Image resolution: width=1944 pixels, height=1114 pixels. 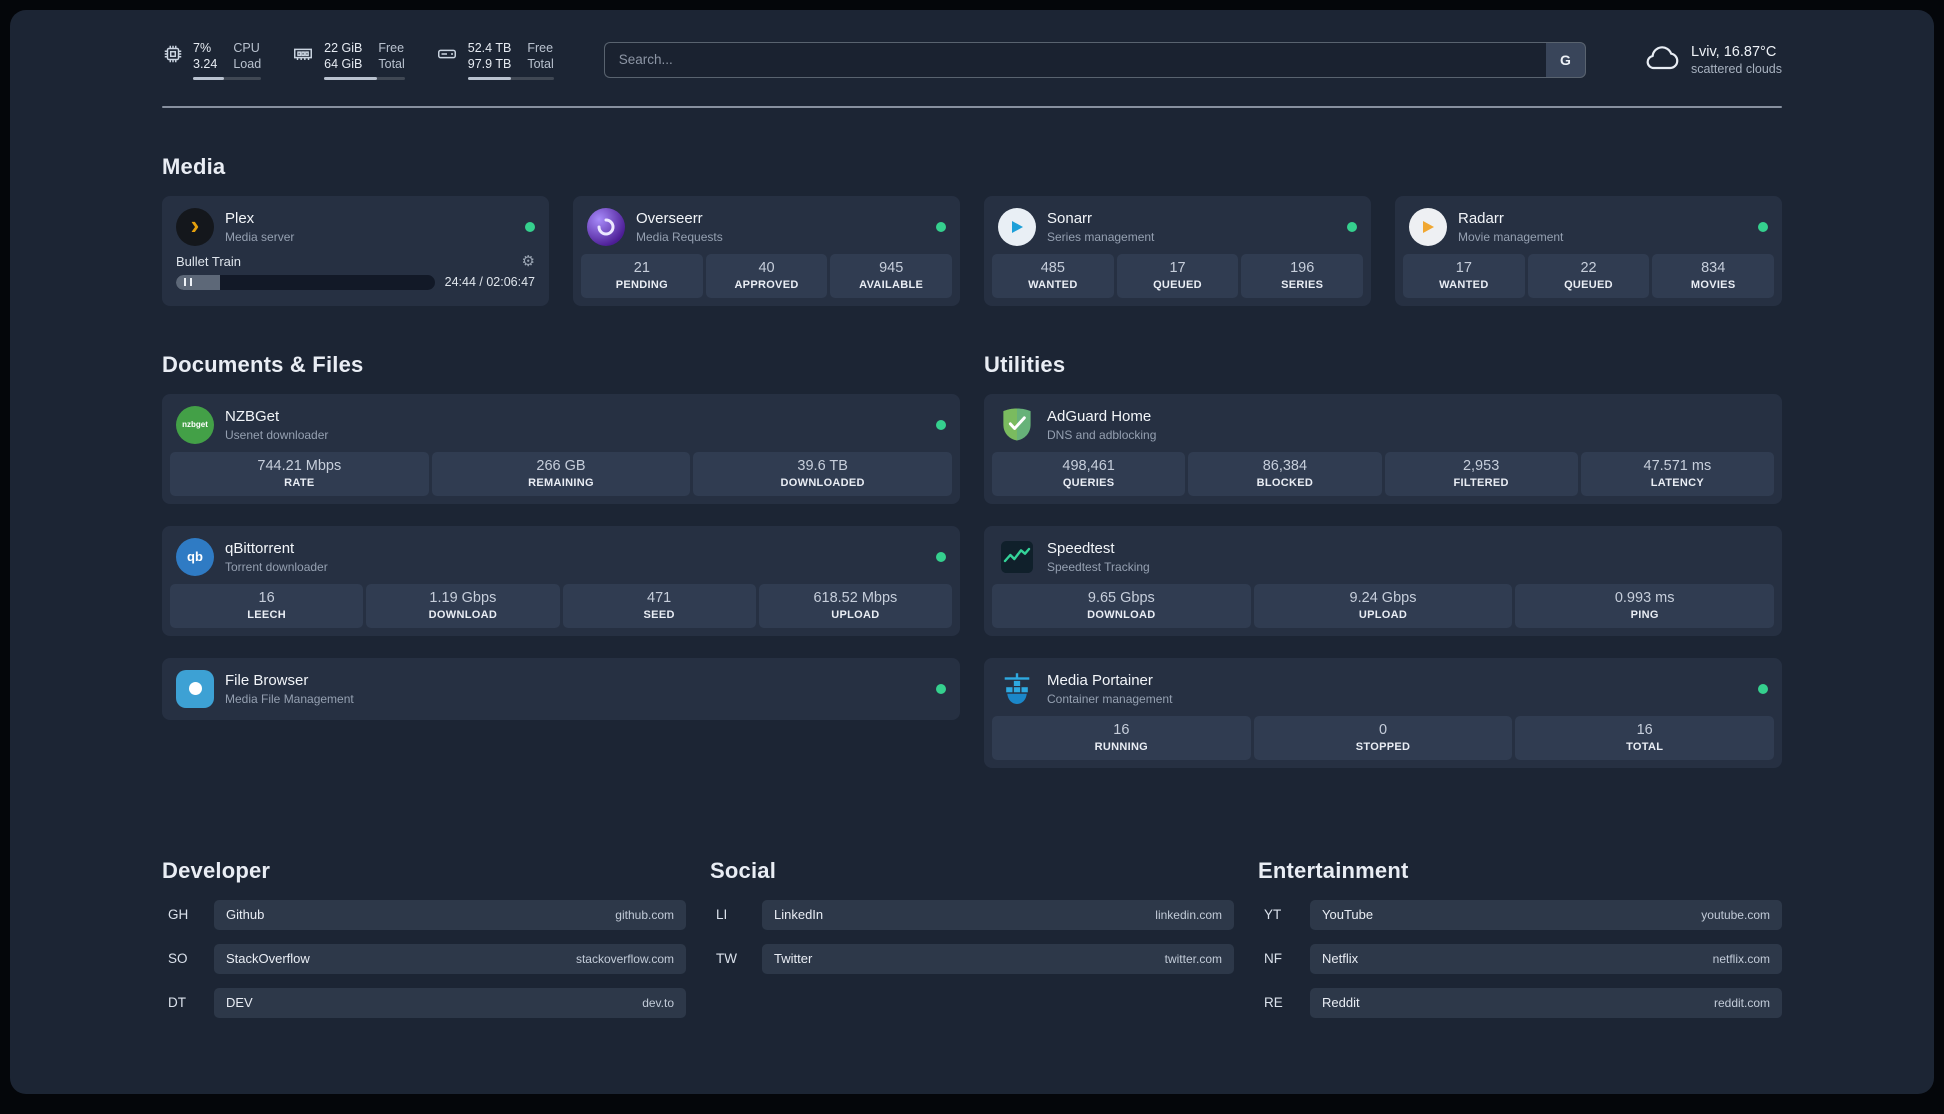 What do you see at coordinates (1510, 227) in the screenshot?
I see `service-title-block: Radarr Movie management` at bounding box center [1510, 227].